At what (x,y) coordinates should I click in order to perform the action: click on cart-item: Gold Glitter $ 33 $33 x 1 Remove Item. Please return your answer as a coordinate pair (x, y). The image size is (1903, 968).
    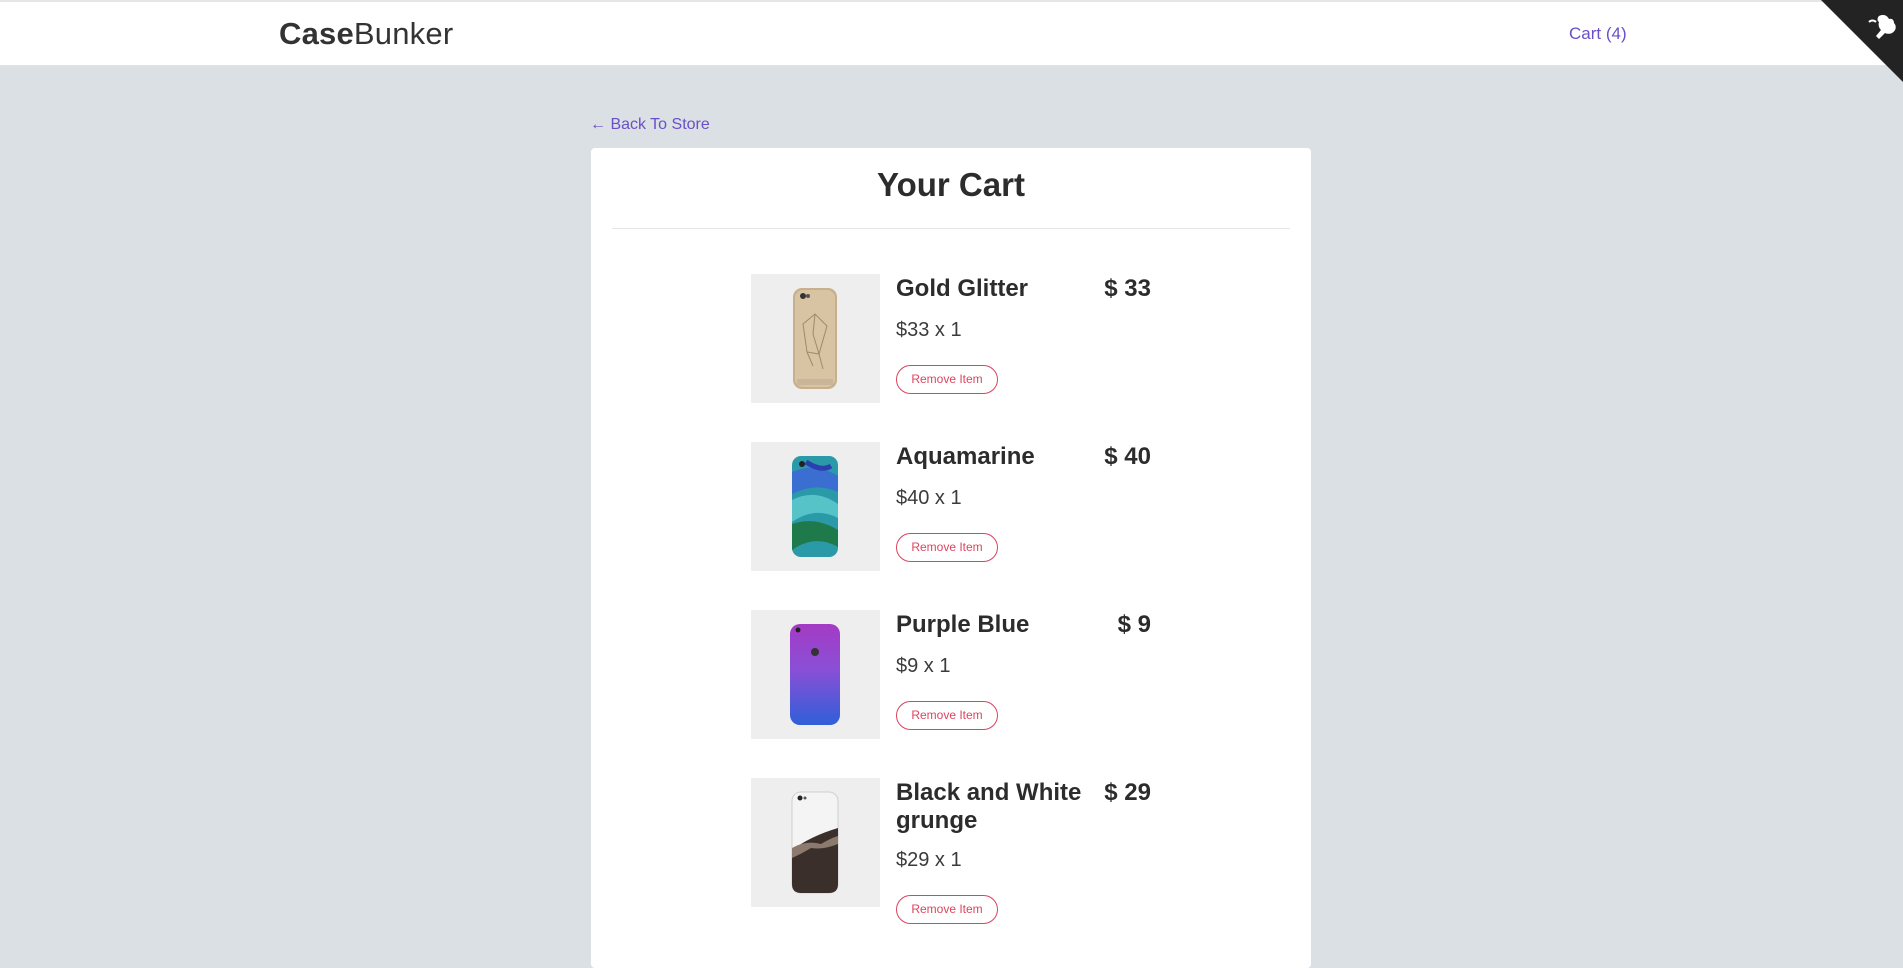
    Looking at the image, I should click on (951, 339).